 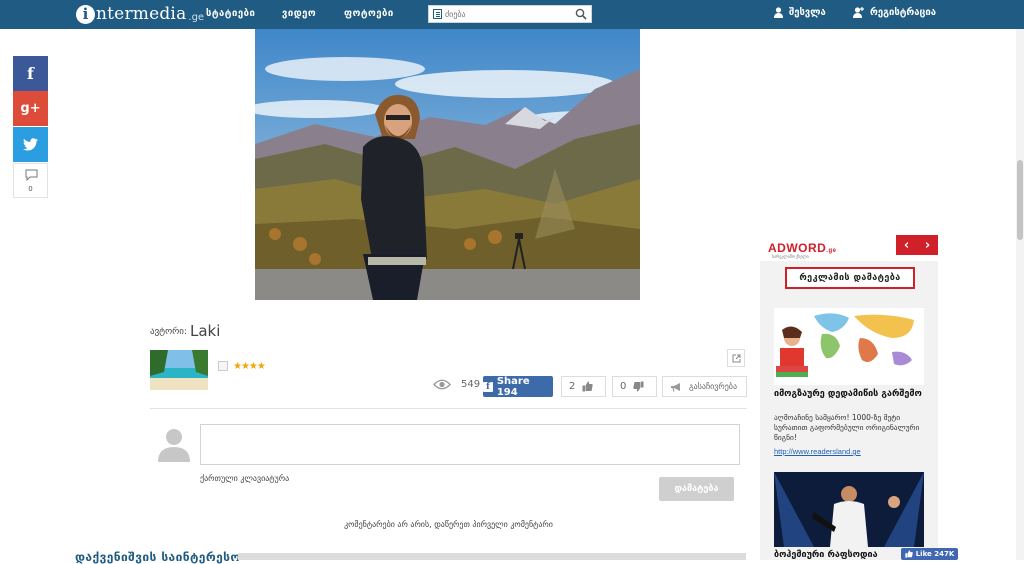 What do you see at coordinates (230, 13) in the screenshot?
I see `nav-articles: სტატიები` at bounding box center [230, 13].